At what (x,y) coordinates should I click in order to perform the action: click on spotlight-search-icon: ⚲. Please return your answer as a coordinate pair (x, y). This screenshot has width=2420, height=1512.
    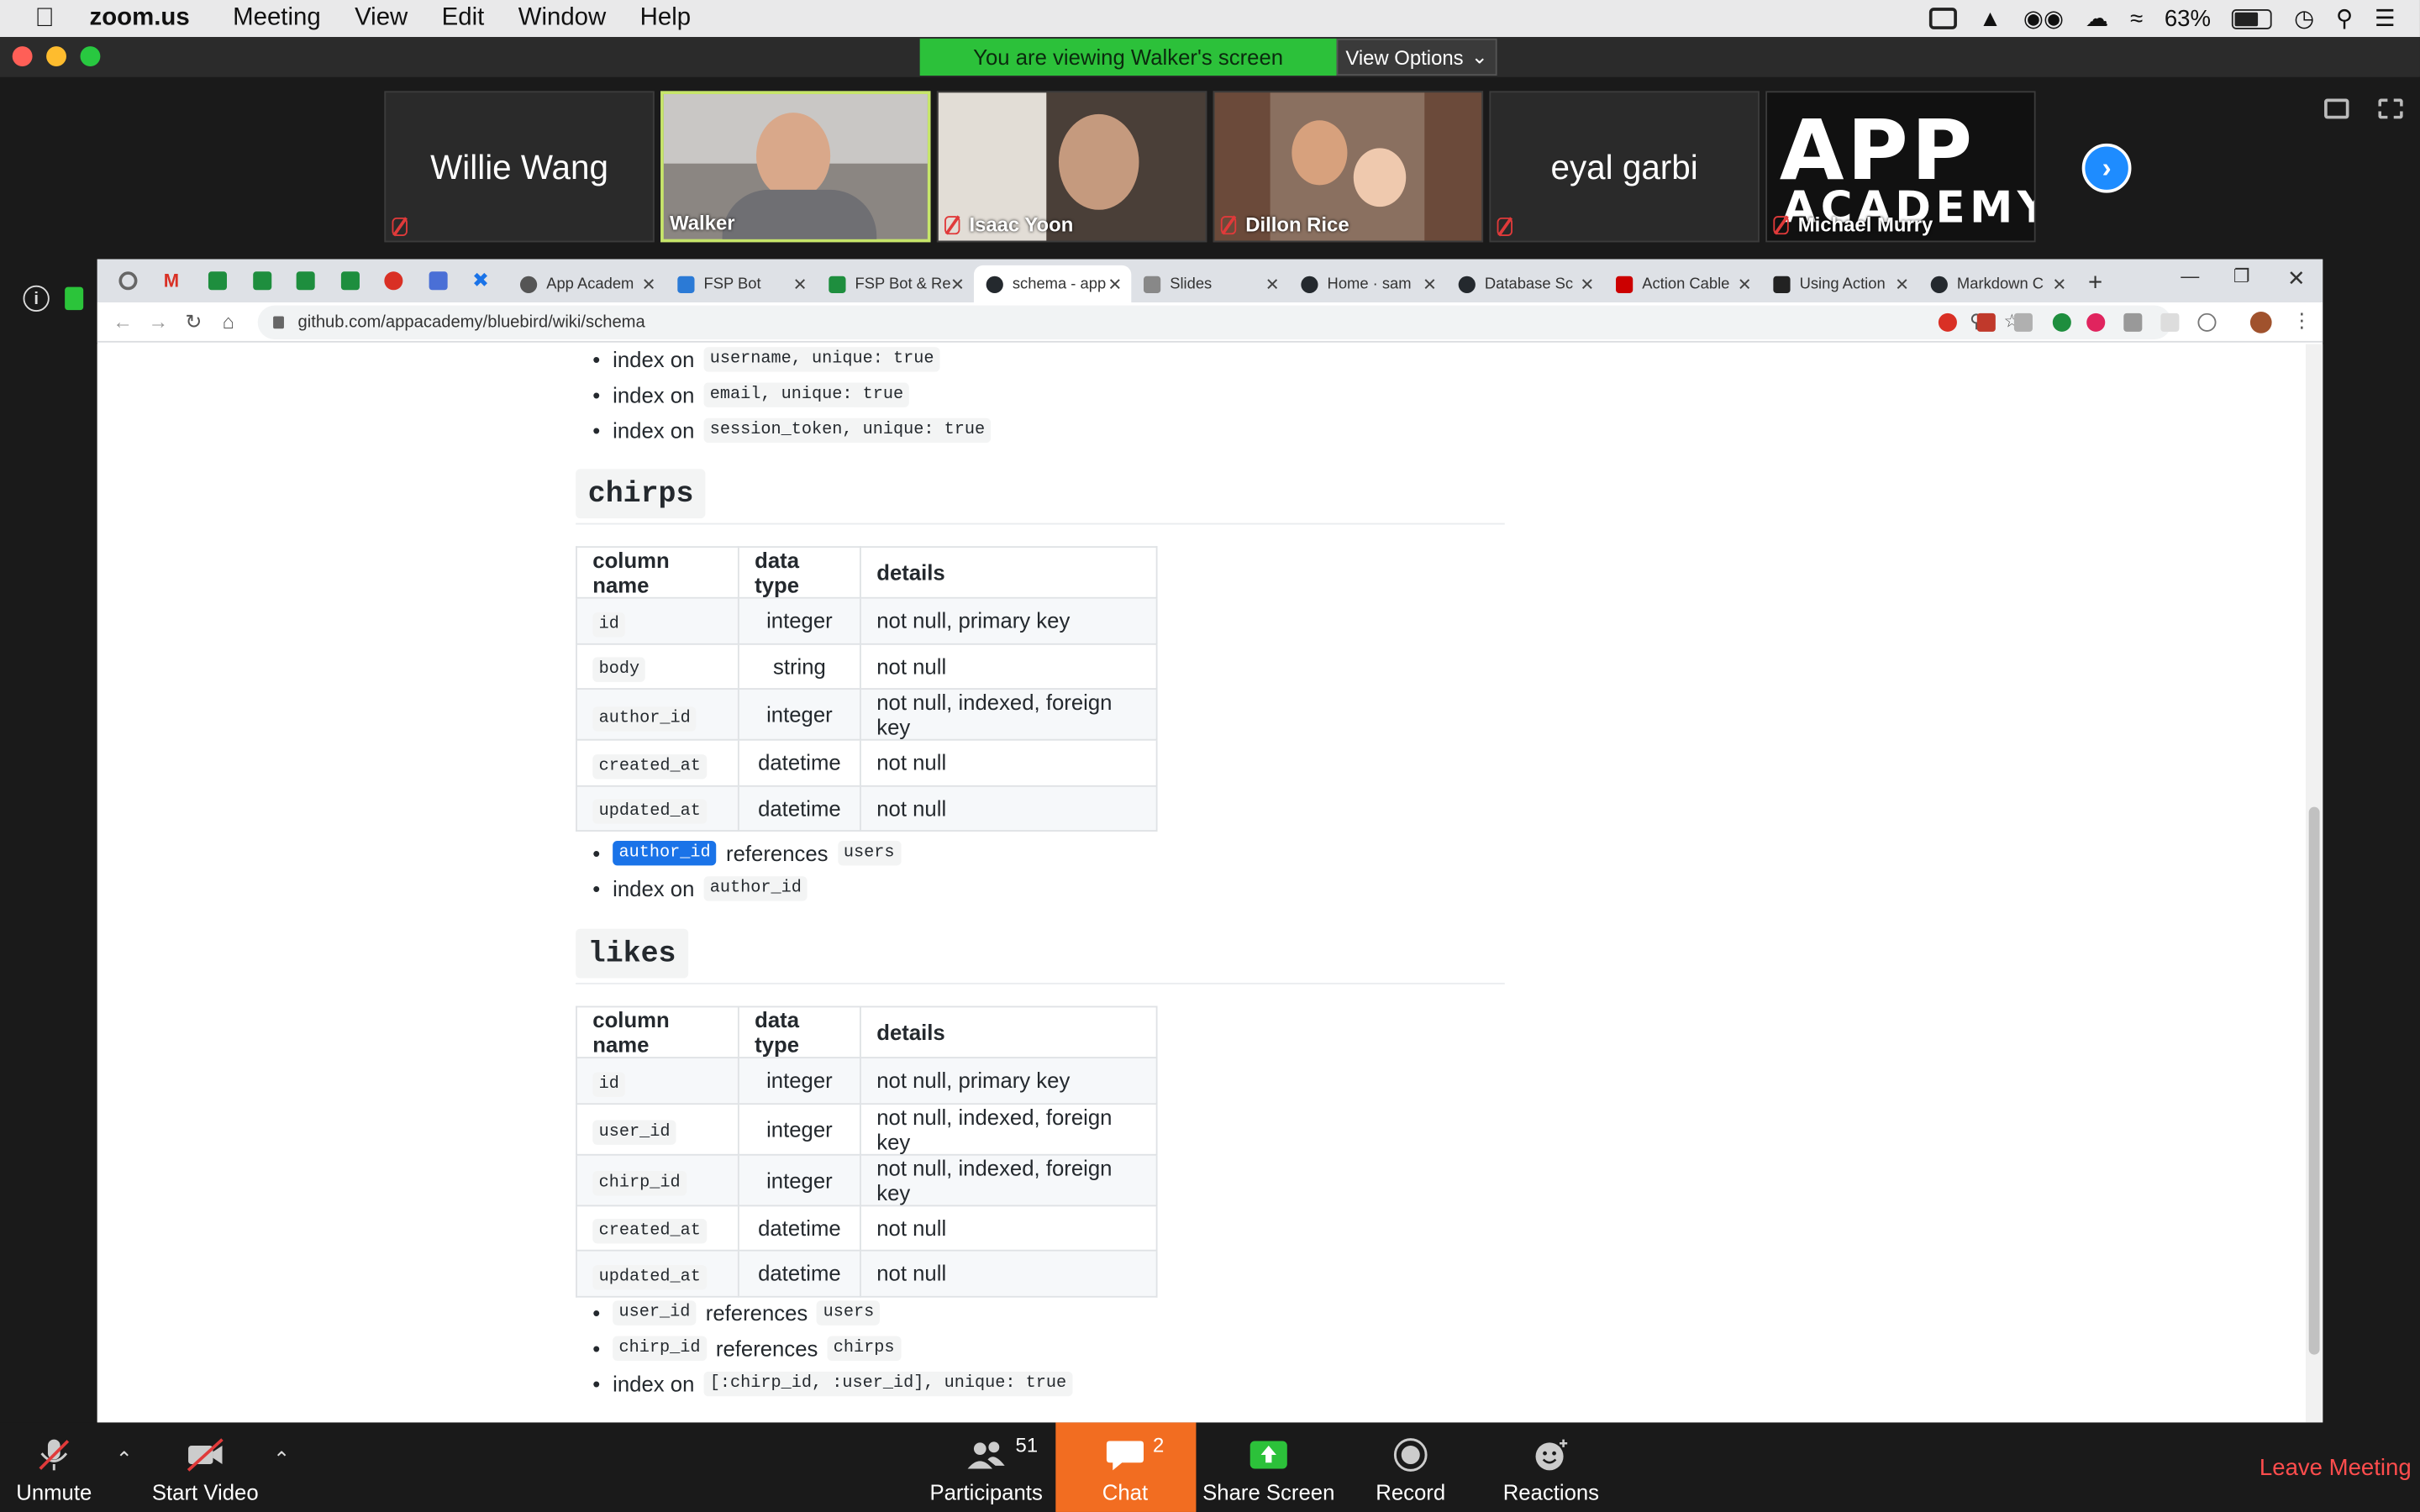
    Looking at the image, I should click on (2344, 18).